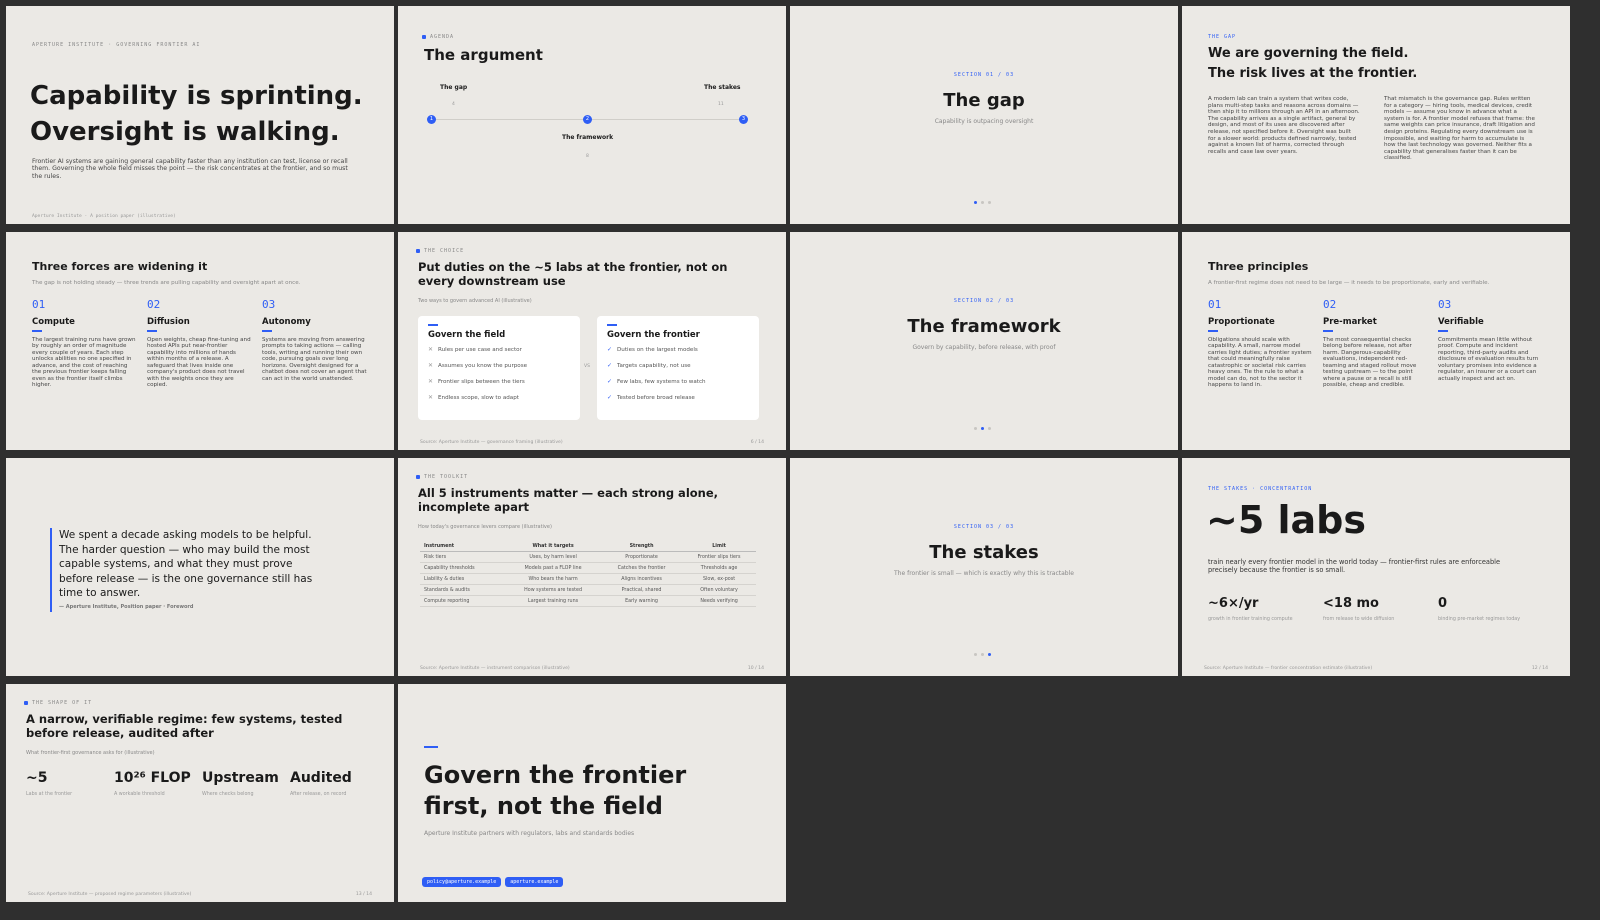 This screenshot has height=920, width=1600. I want to click on card-item: ✕ Endless scope, slow to adapt, so click(473, 397).